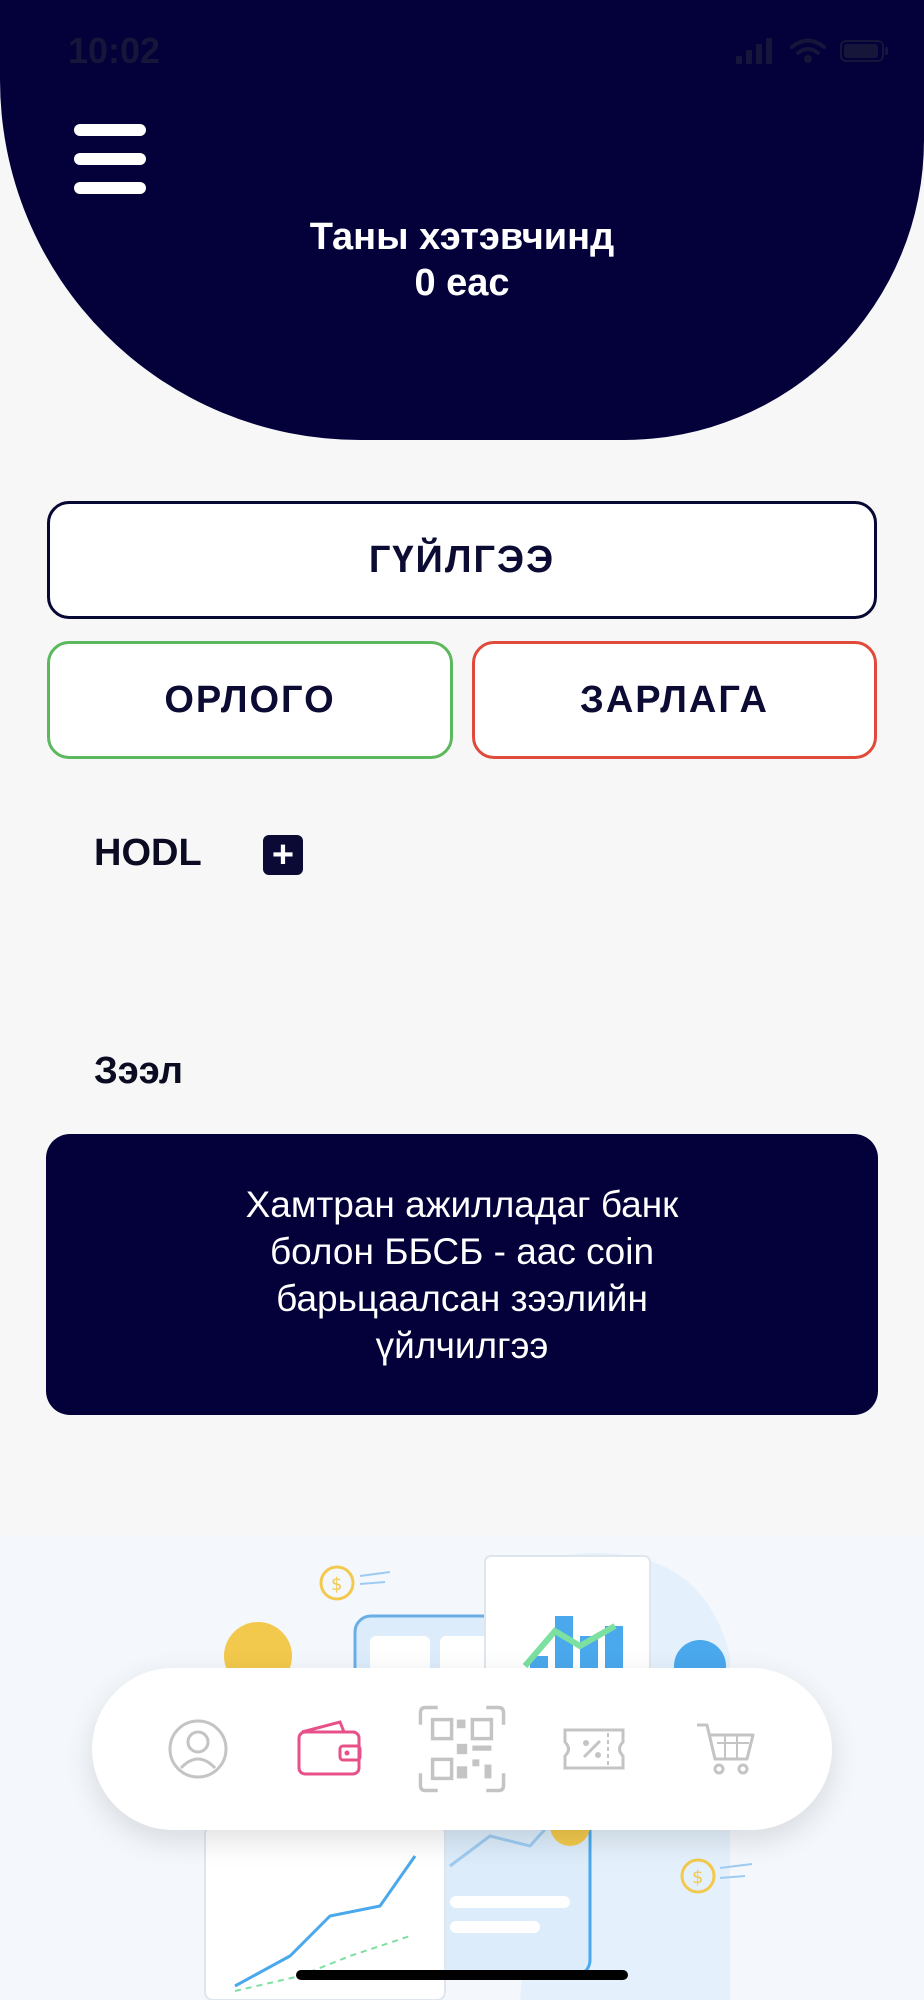  Describe the element at coordinates (462, 237) in the screenshot. I see `wallet-label: Таны хэтэвчинд` at that location.